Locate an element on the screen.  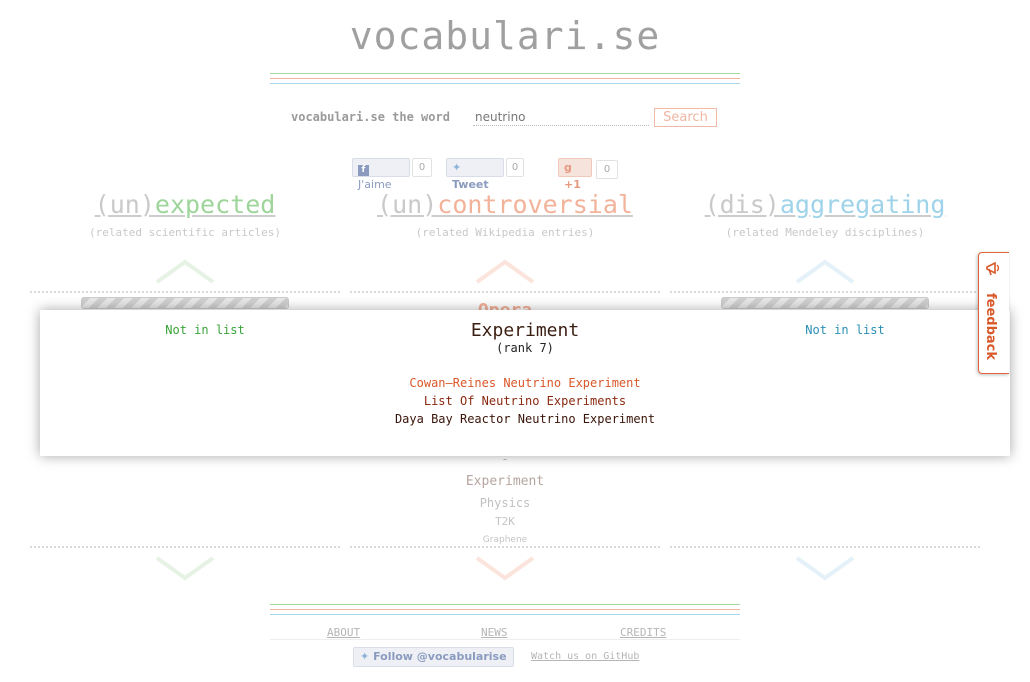
footer-rule-orange is located at coordinates (505, 609).